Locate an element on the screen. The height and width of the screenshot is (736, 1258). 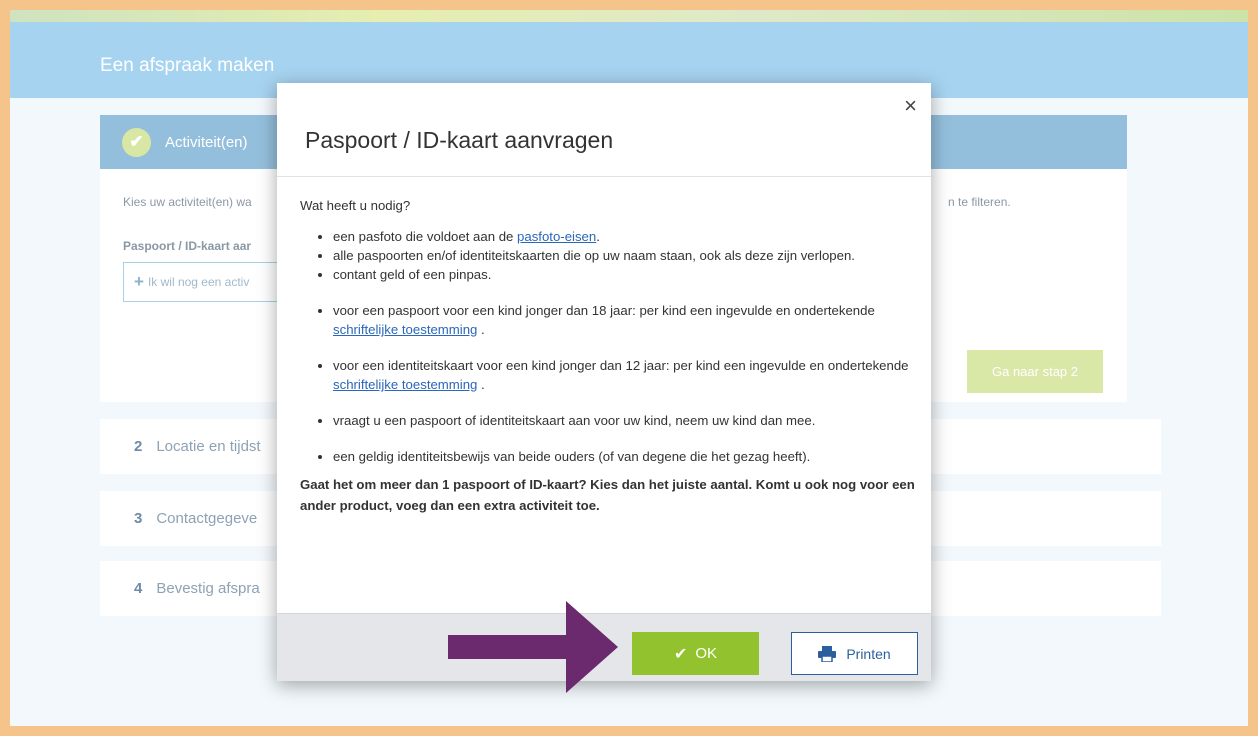
page-title: Een afspraak maken is located at coordinates (187, 65).